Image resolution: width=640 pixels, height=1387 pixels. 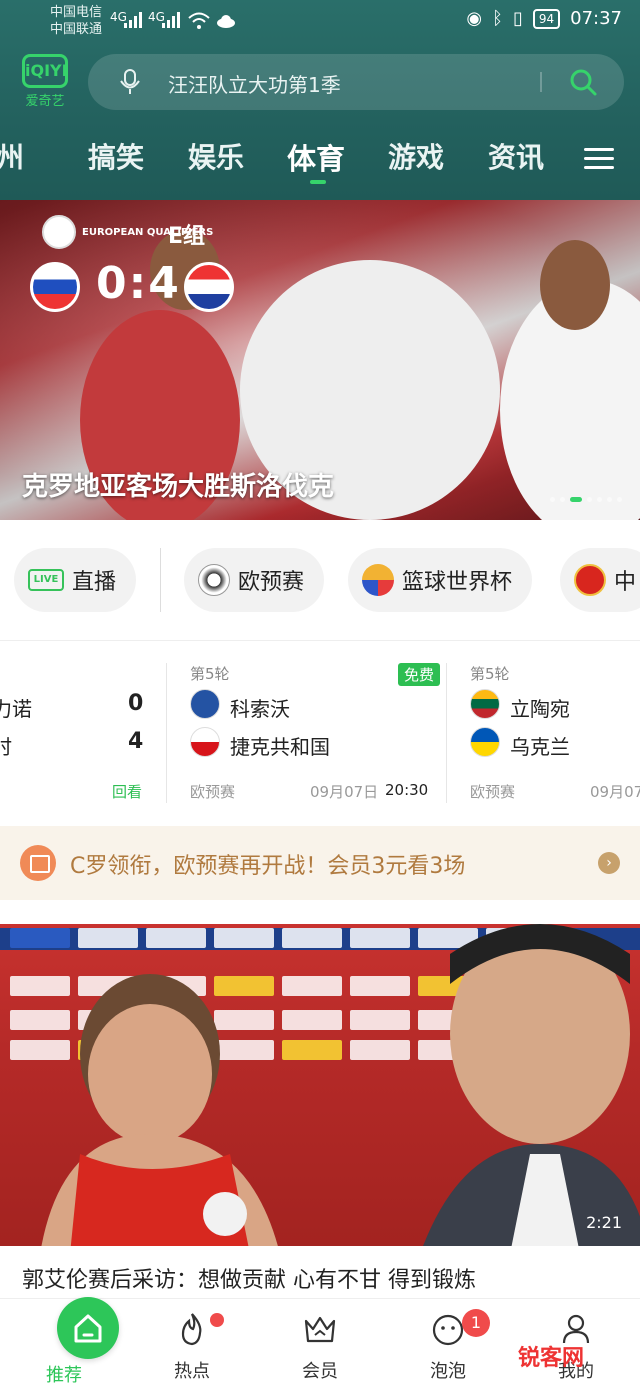 What do you see at coordinates (575, 285) in the screenshot?
I see `player-head` at bounding box center [575, 285].